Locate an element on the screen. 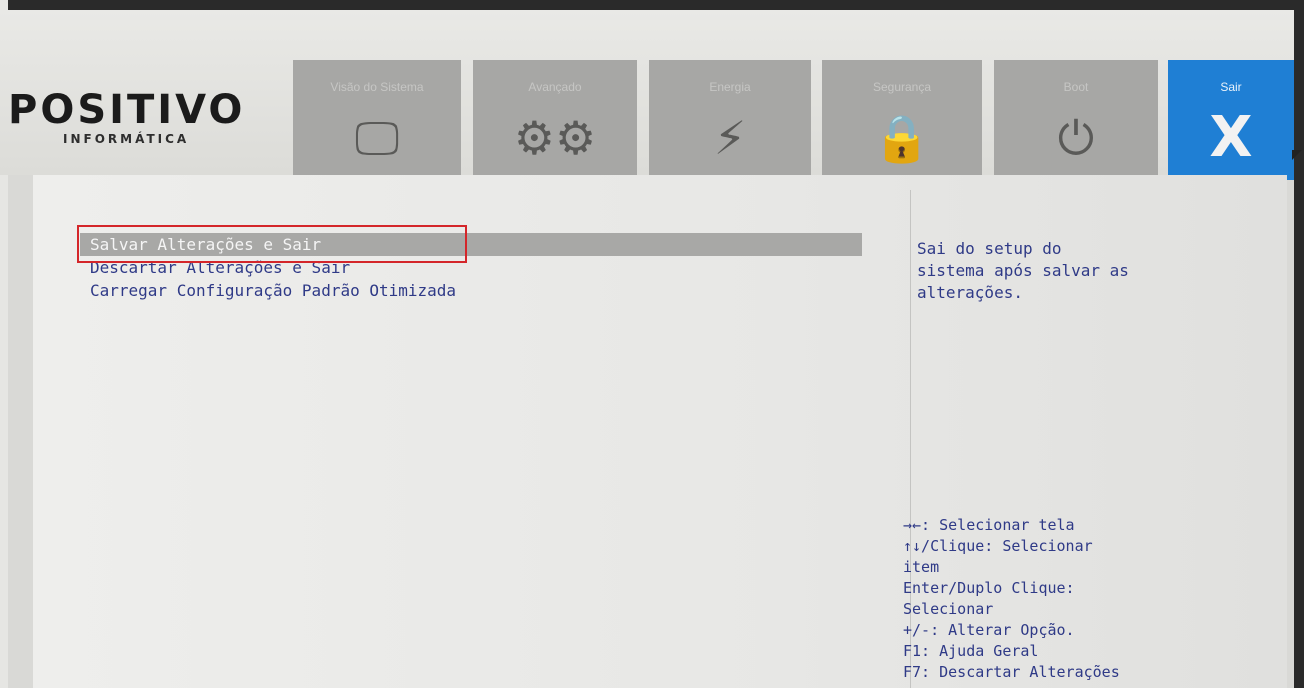 The image size is (1304, 688). monitor-icon: 🖵 is located at coordinates (377, 138).